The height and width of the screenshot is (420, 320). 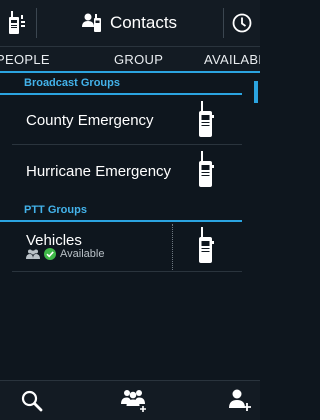 What do you see at coordinates (54, 240) in the screenshot?
I see `group-name: Vehicles` at bounding box center [54, 240].